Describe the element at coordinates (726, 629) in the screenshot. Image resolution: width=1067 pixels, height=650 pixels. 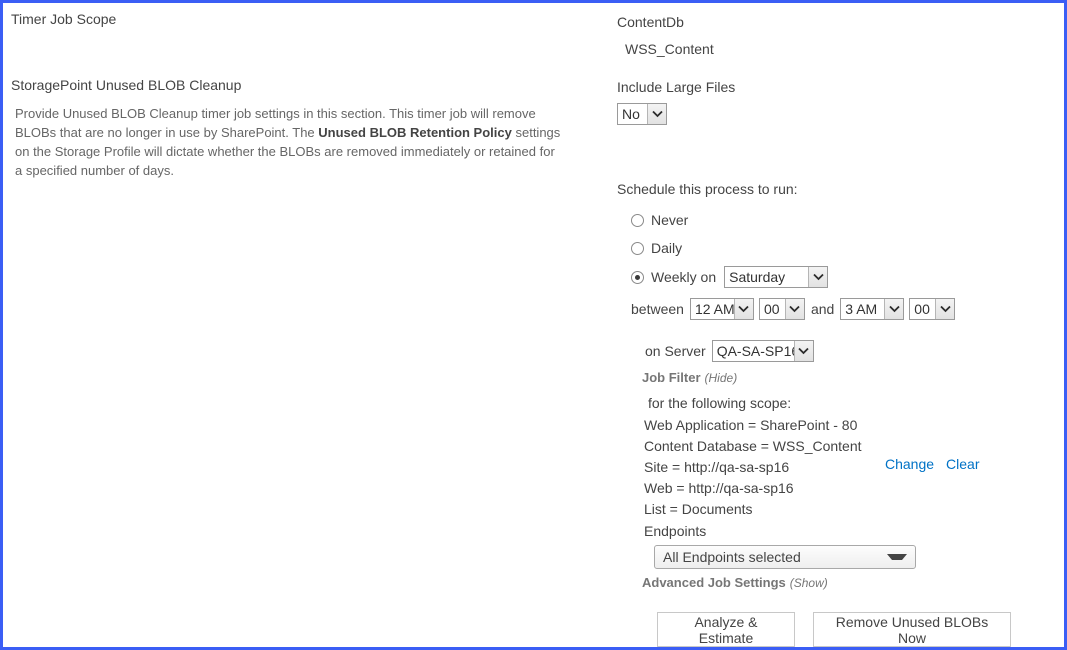
I see `analyze-estimate-button: Analyze & Estimate` at that location.